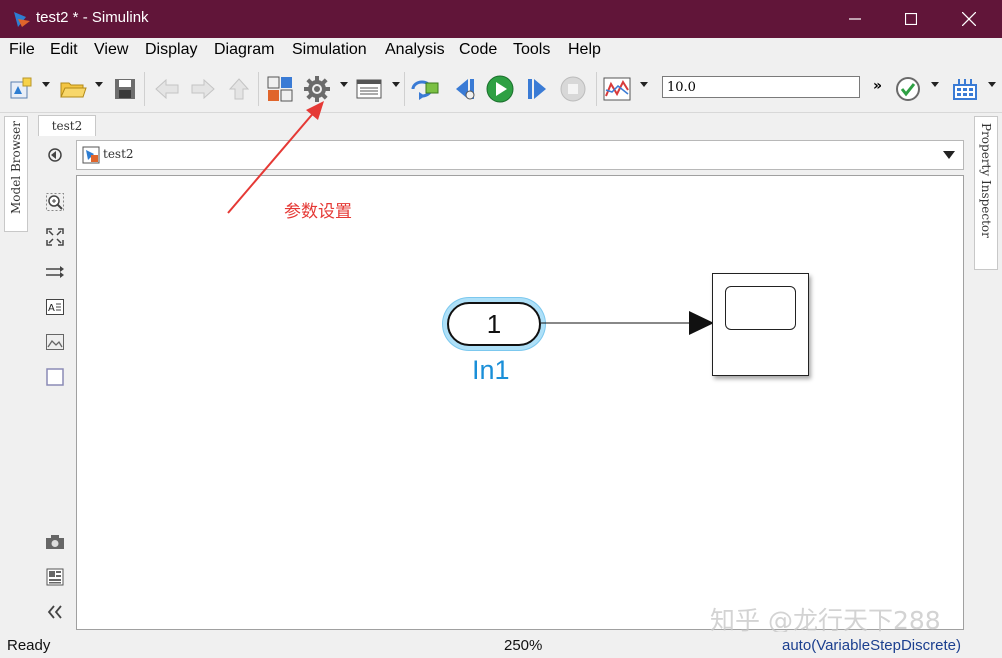  I want to click on stop-icon, so click(573, 89).